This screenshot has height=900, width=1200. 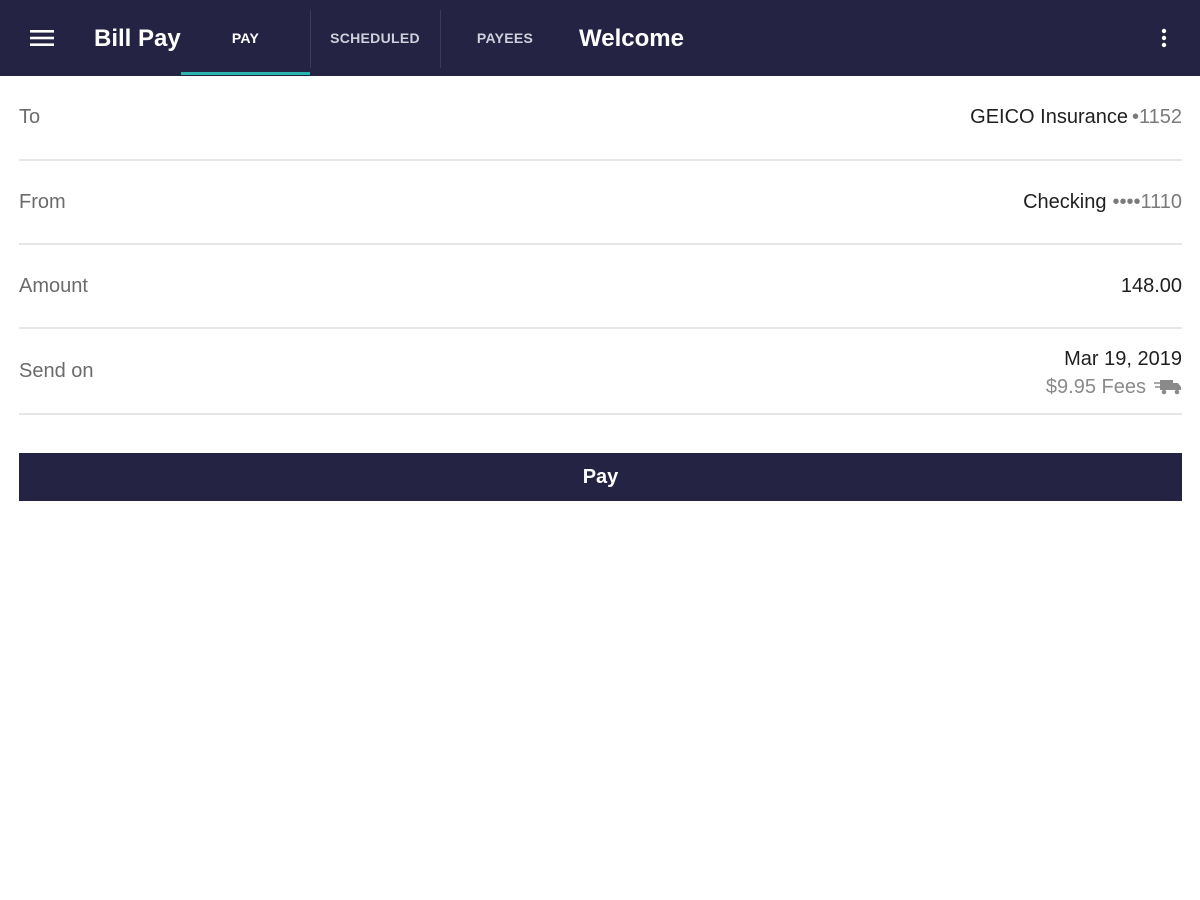 What do you see at coordinates (1147, 201) in the screenshot?
I see `from-account-mask: ••••1110` at bounding box center [1147, 201].